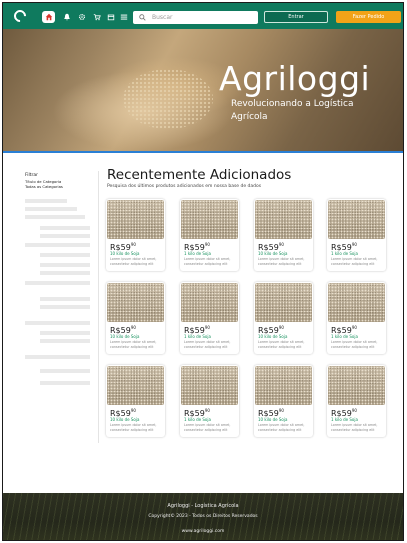 This screenshot has width=407, height=543. Describe the element at coordinates (368, 17) in the screenshot. I see `order-button: Fazer Pedido` at that location.